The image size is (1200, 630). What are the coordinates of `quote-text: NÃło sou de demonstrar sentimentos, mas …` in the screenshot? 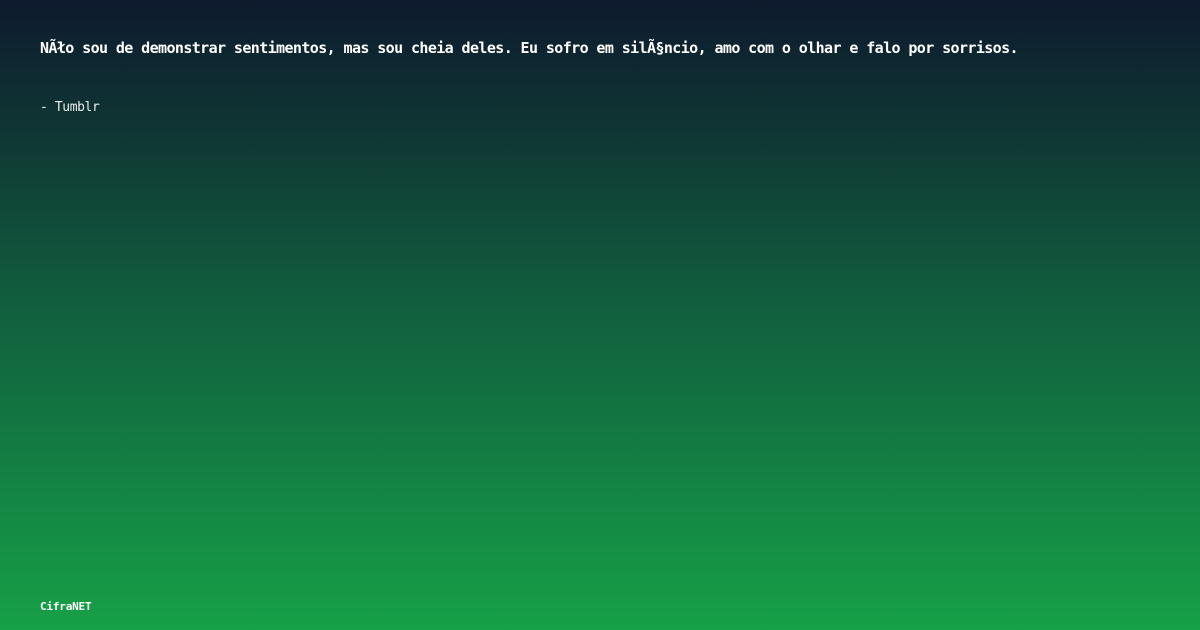 It's located at (529, 48).